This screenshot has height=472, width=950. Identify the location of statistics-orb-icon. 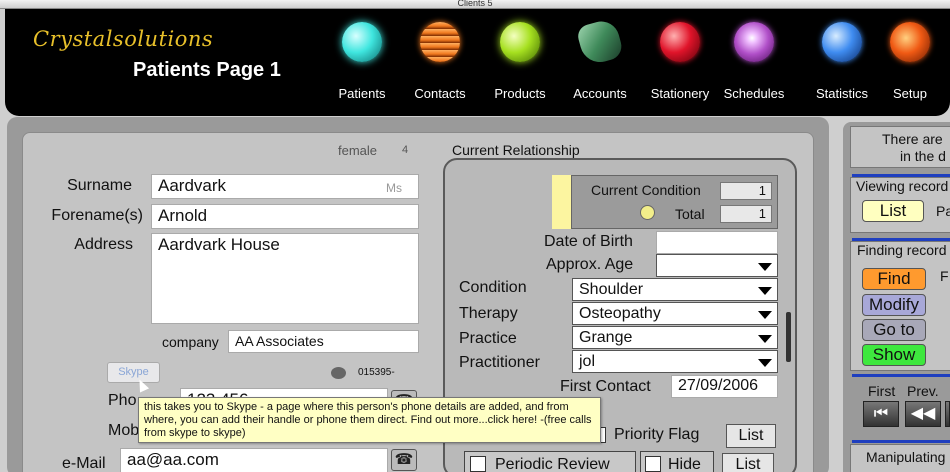
(842, 42).